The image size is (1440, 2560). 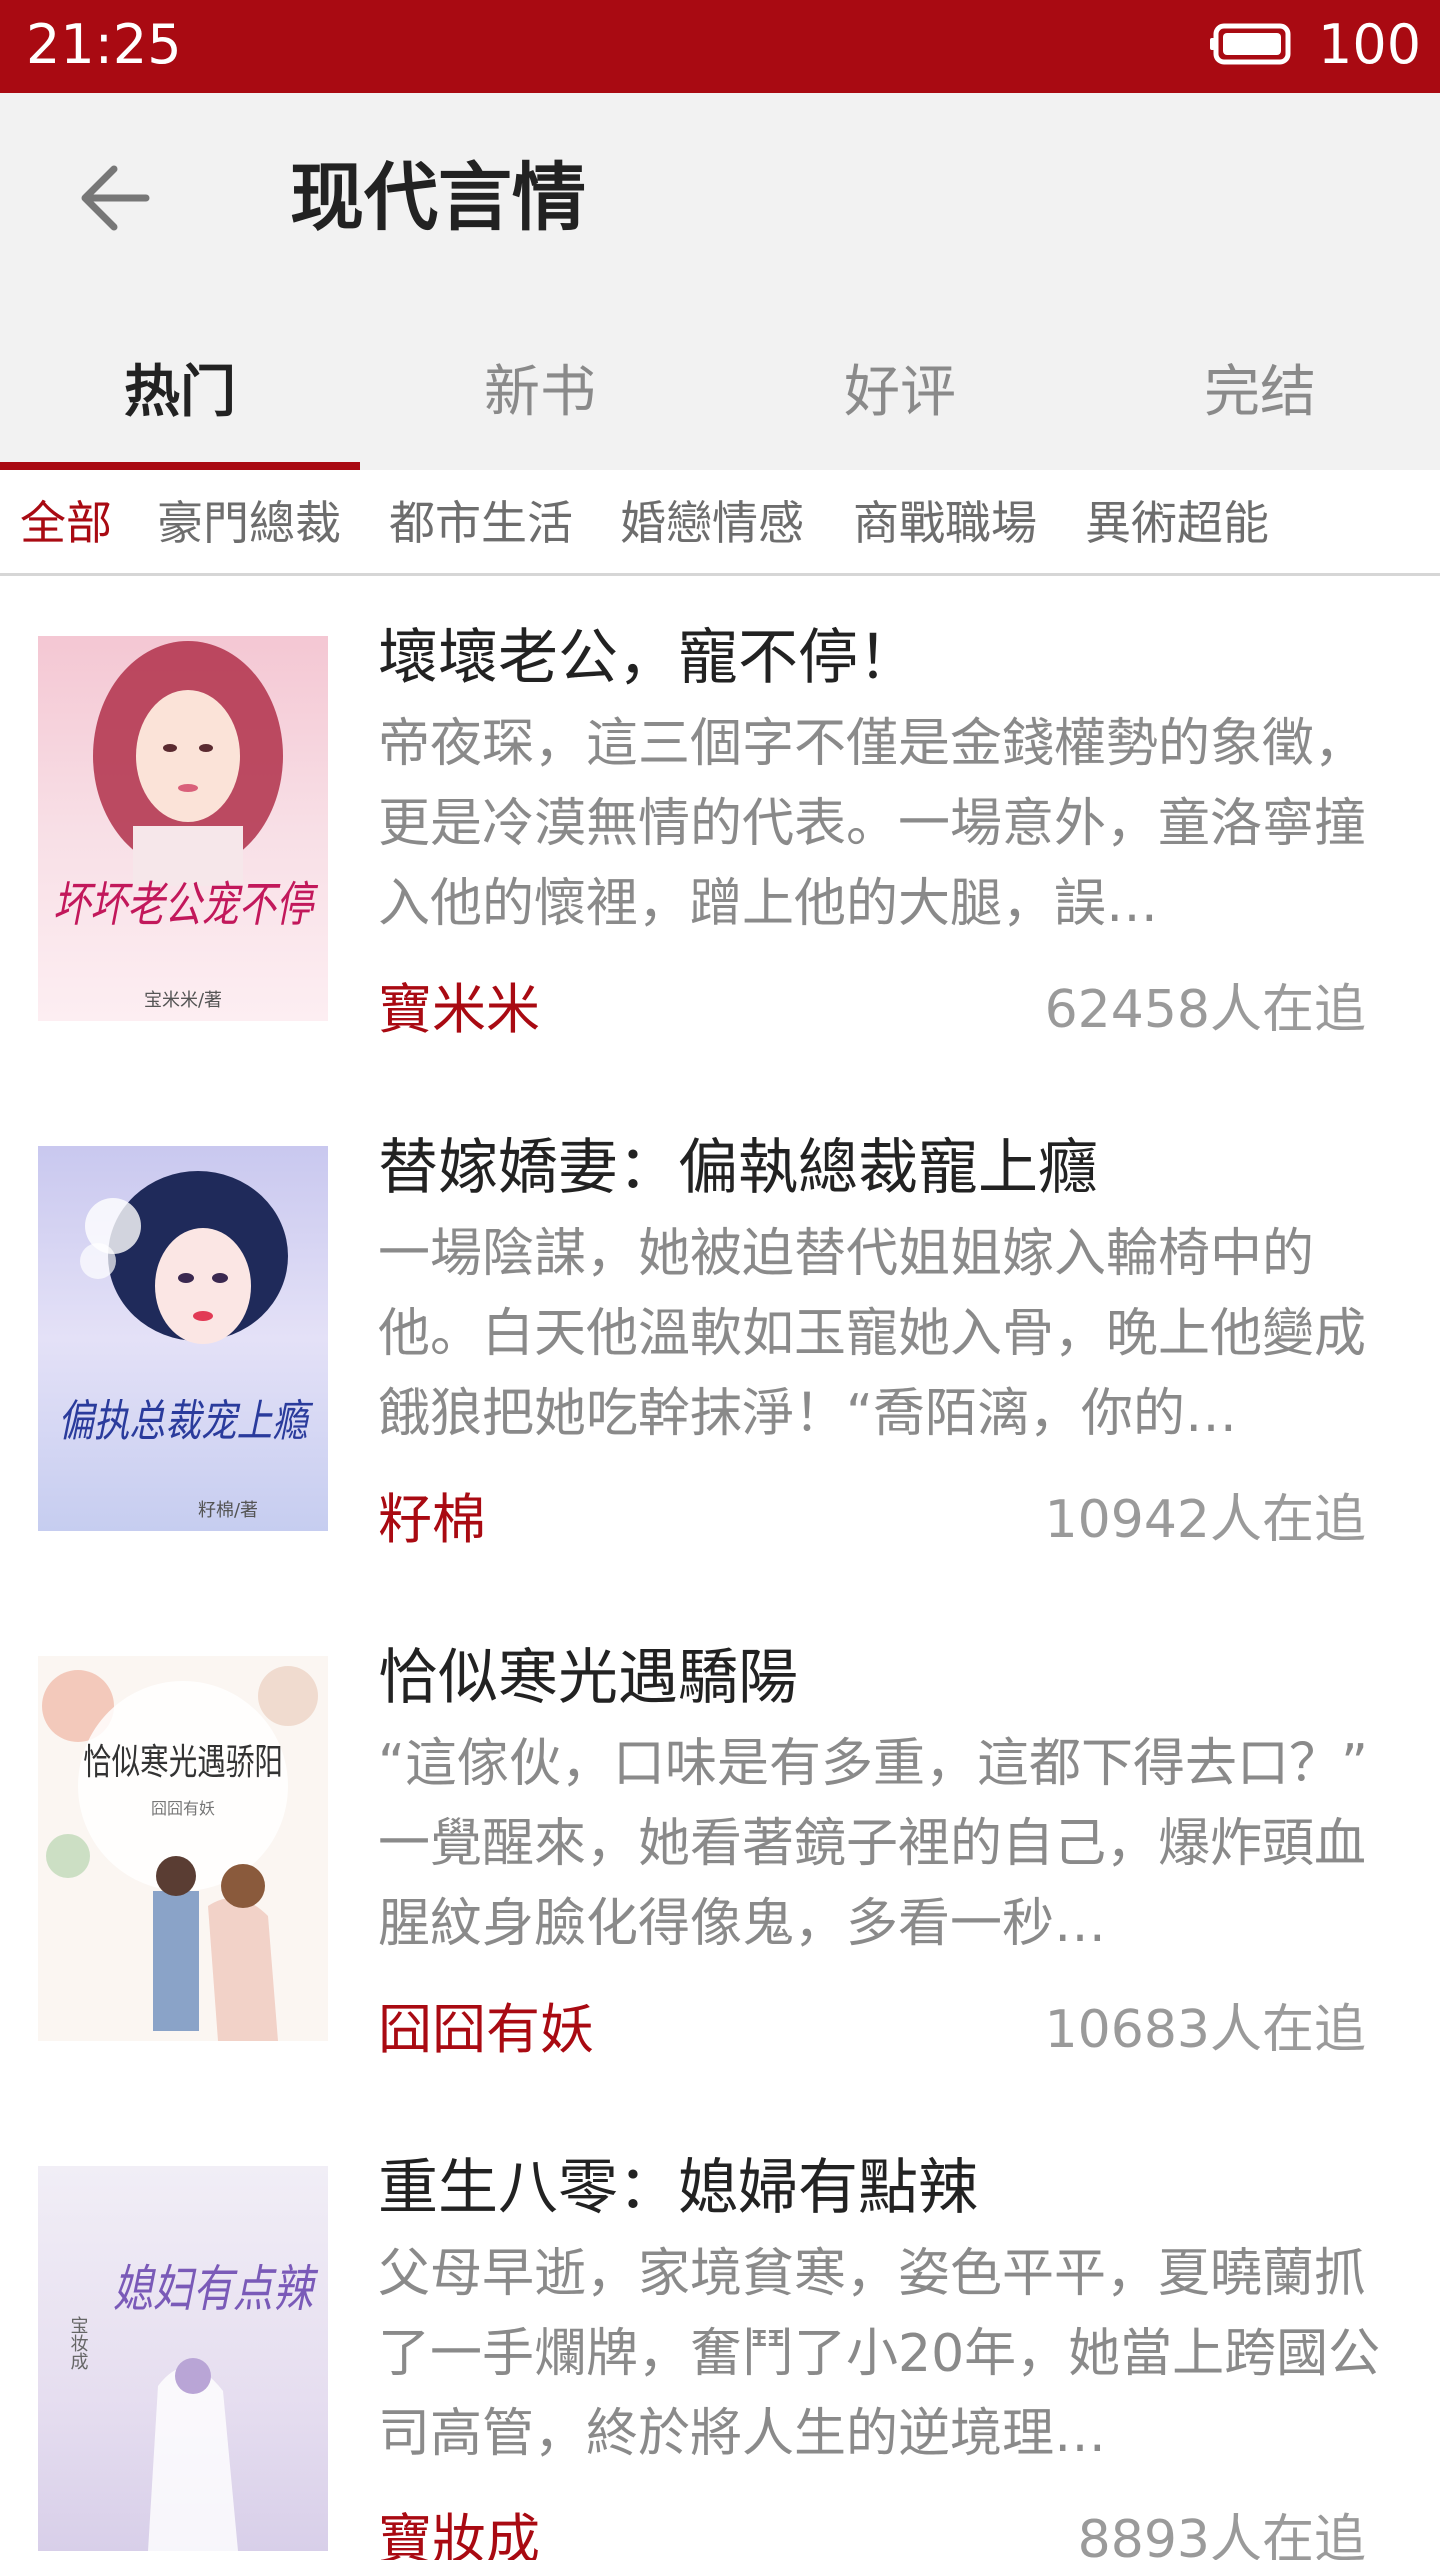 I want to click on status-bar: 21:25 100, so click(x=720, y=46).